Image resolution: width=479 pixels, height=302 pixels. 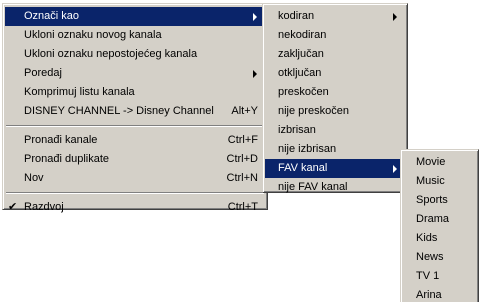 I want to click on menu-item-oznaci-kao: Označi kao, so click(x=135, y=16).